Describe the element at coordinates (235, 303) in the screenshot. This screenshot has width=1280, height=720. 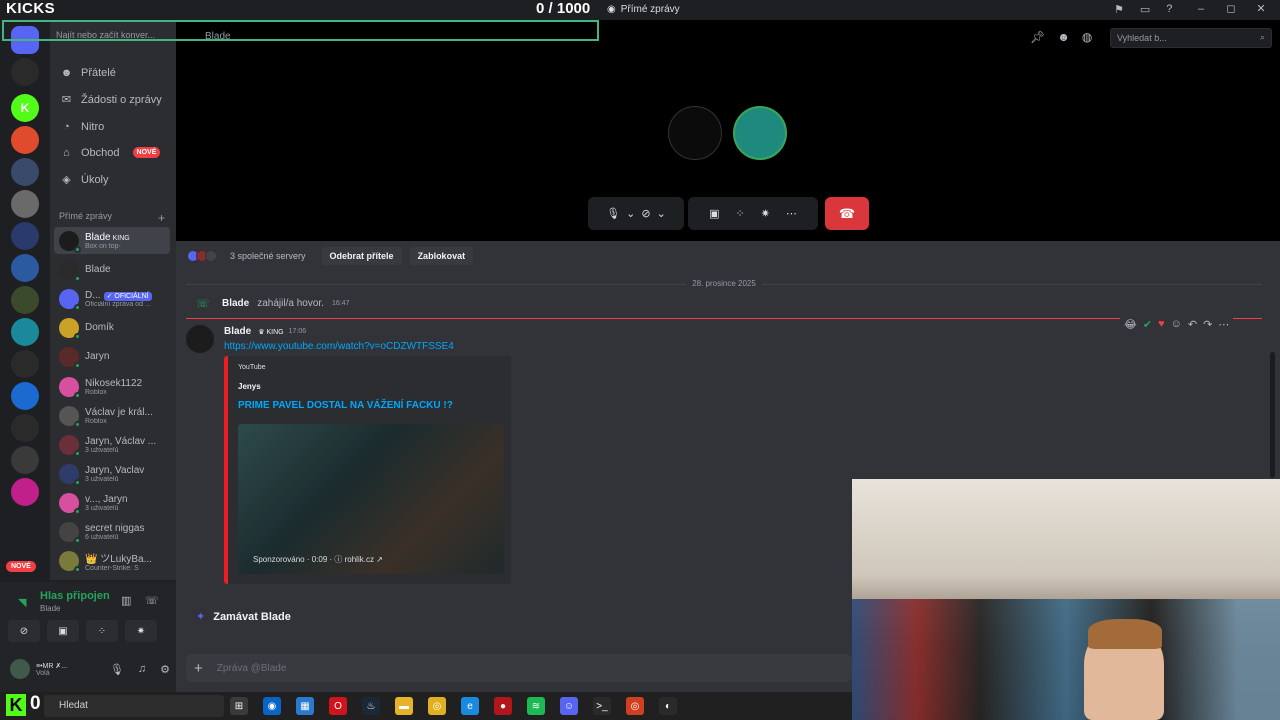
I see `system-author: Blade` at that location.